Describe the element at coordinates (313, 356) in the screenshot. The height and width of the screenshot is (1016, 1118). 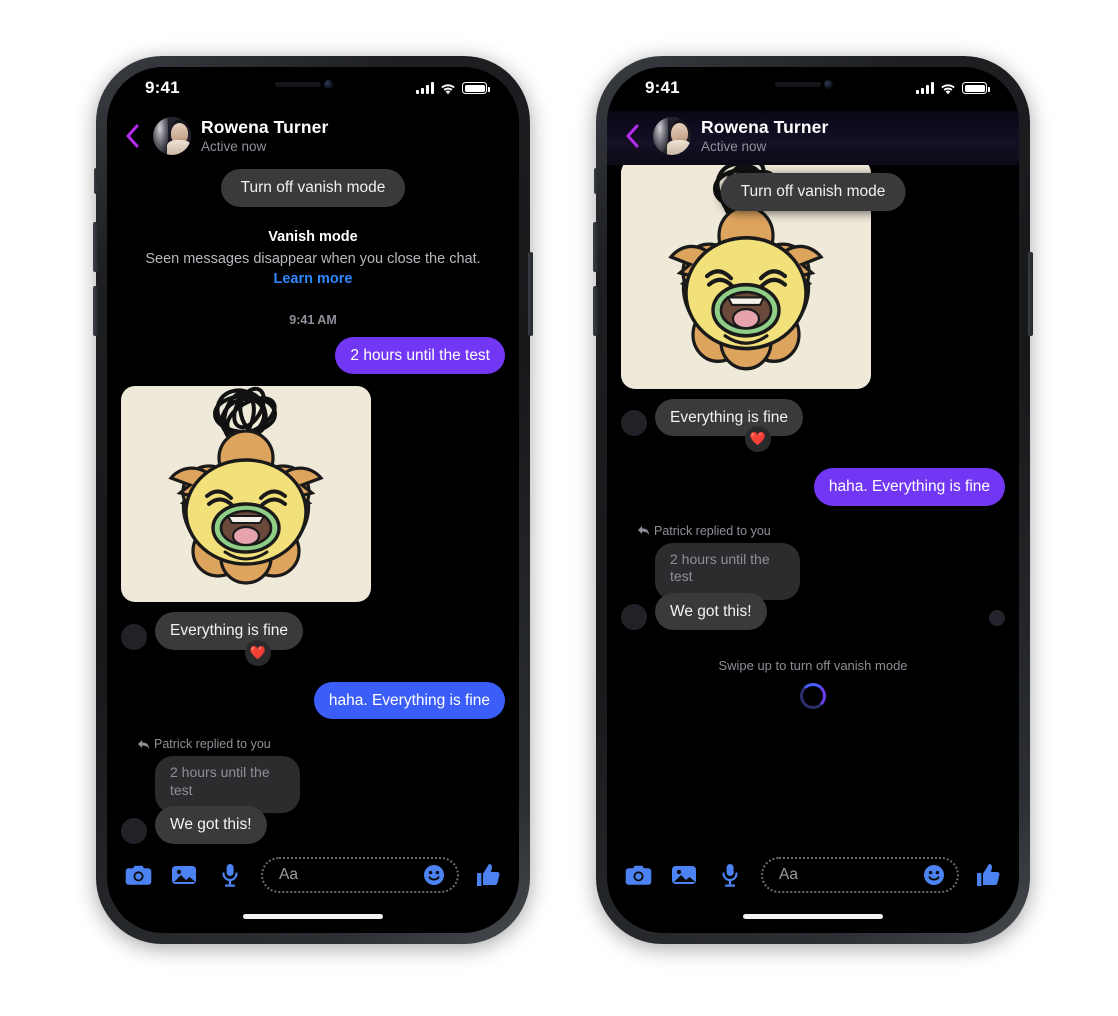
I see `message-row-outgoing: 2 hours until the test` at that location.